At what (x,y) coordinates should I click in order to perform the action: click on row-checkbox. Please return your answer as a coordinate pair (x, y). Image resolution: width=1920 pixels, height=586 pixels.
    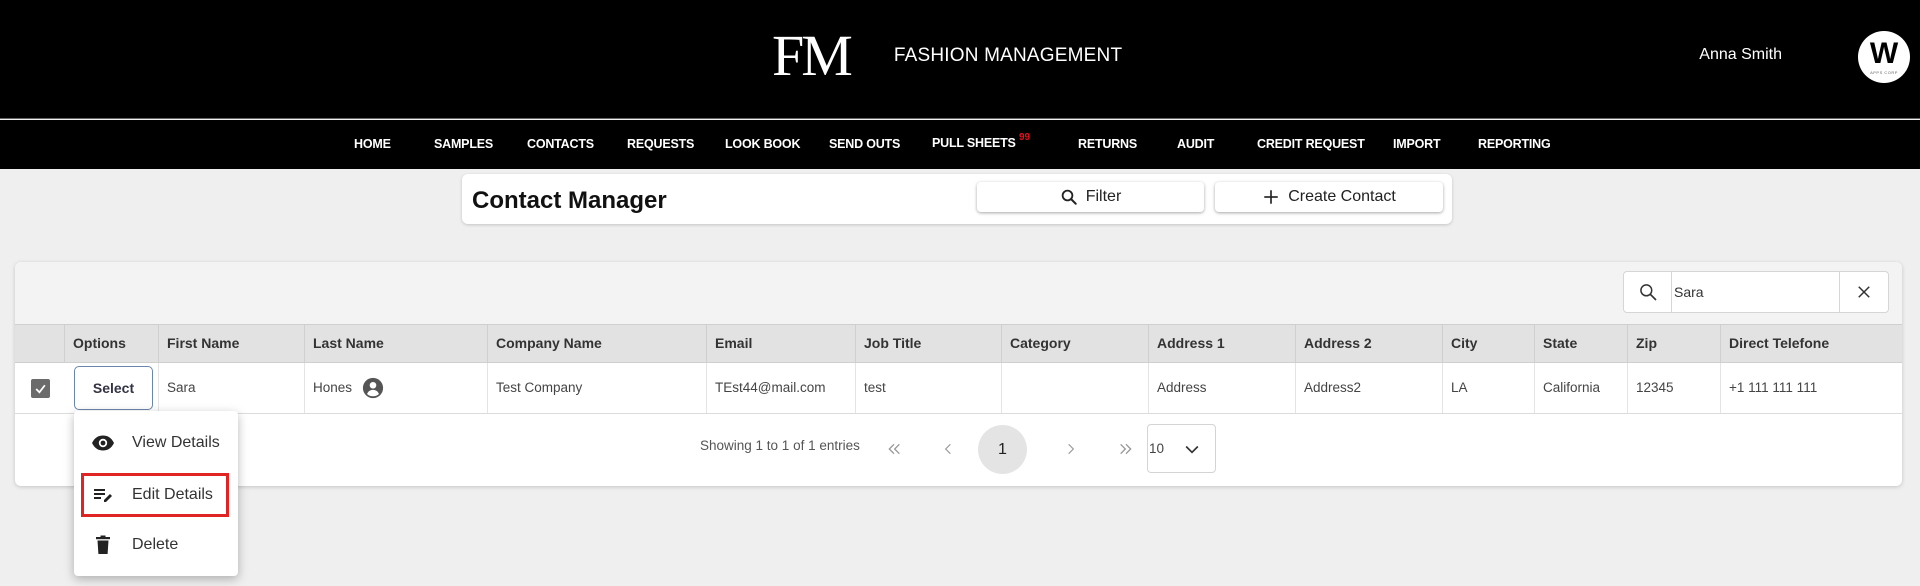
    Looking at the image, I should click on (40, 388).